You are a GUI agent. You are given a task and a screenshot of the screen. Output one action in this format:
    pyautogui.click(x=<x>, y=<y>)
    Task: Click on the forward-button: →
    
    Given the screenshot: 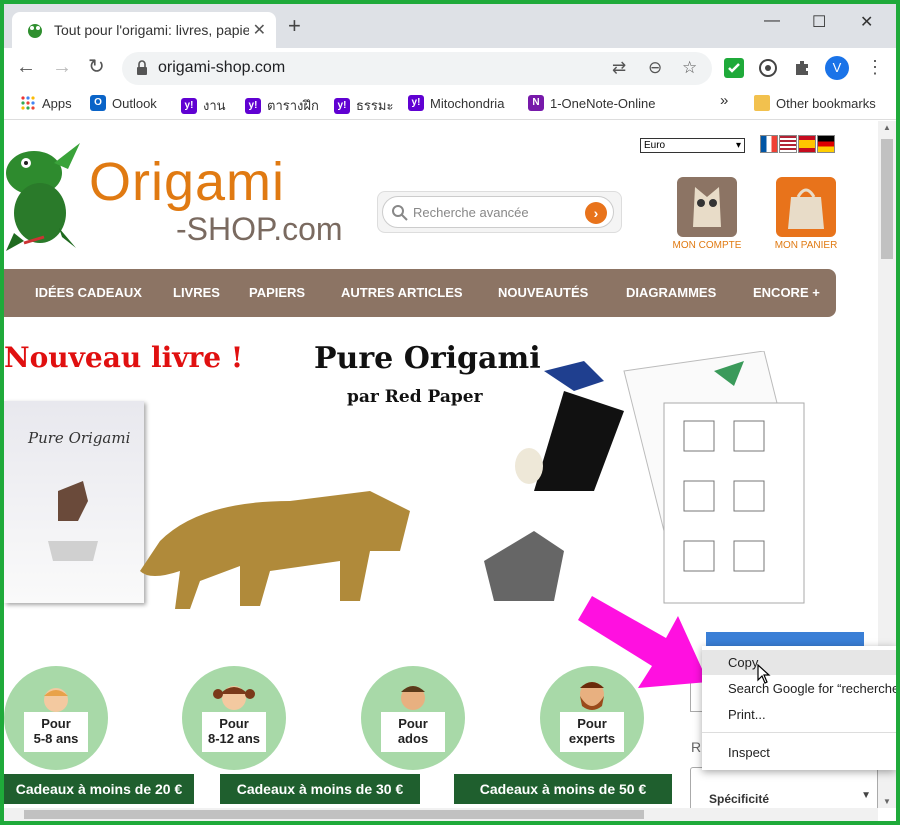 What is the action you would take?
    pyautogui.click(x=62, y=67)
    